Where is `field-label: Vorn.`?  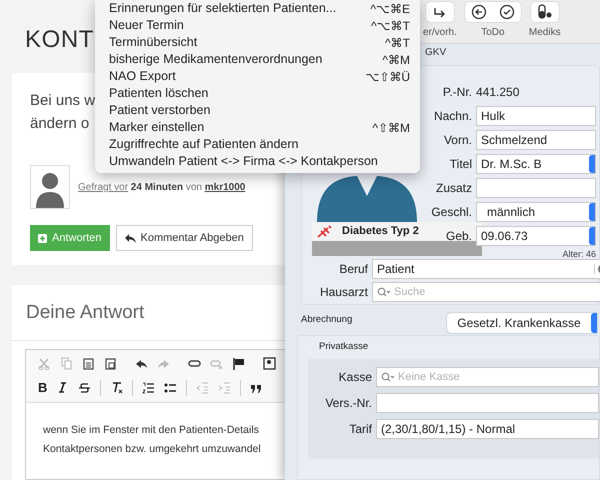
field-label: Vorn. is located at coordinates (457, 140).